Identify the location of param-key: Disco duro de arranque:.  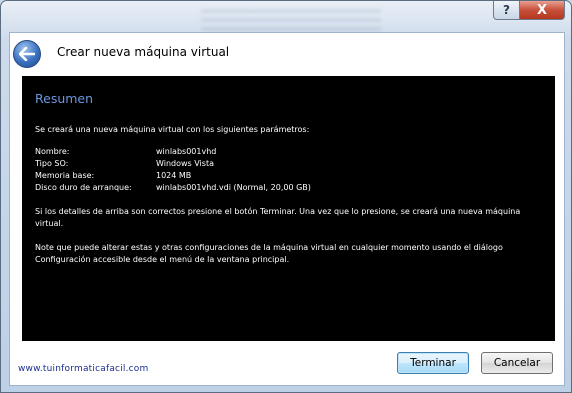
(83, 187).